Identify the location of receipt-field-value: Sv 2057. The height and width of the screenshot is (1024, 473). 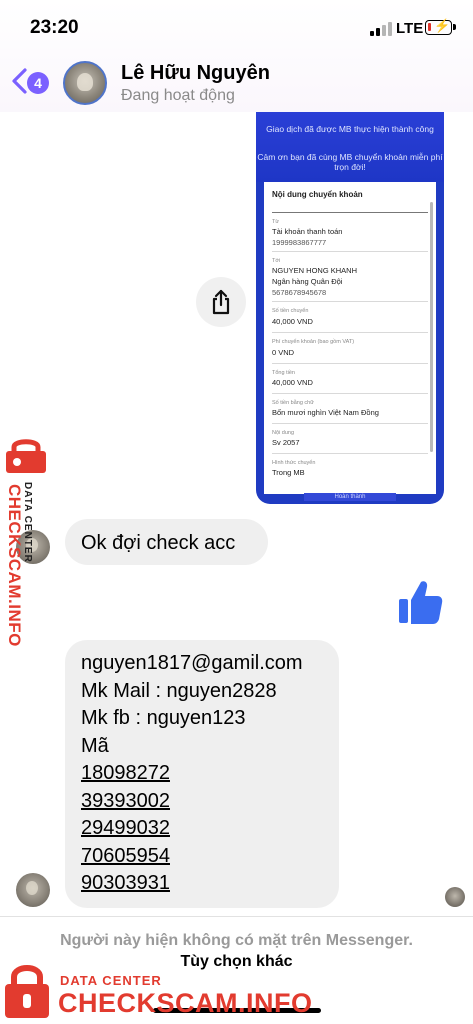
(286, 442).